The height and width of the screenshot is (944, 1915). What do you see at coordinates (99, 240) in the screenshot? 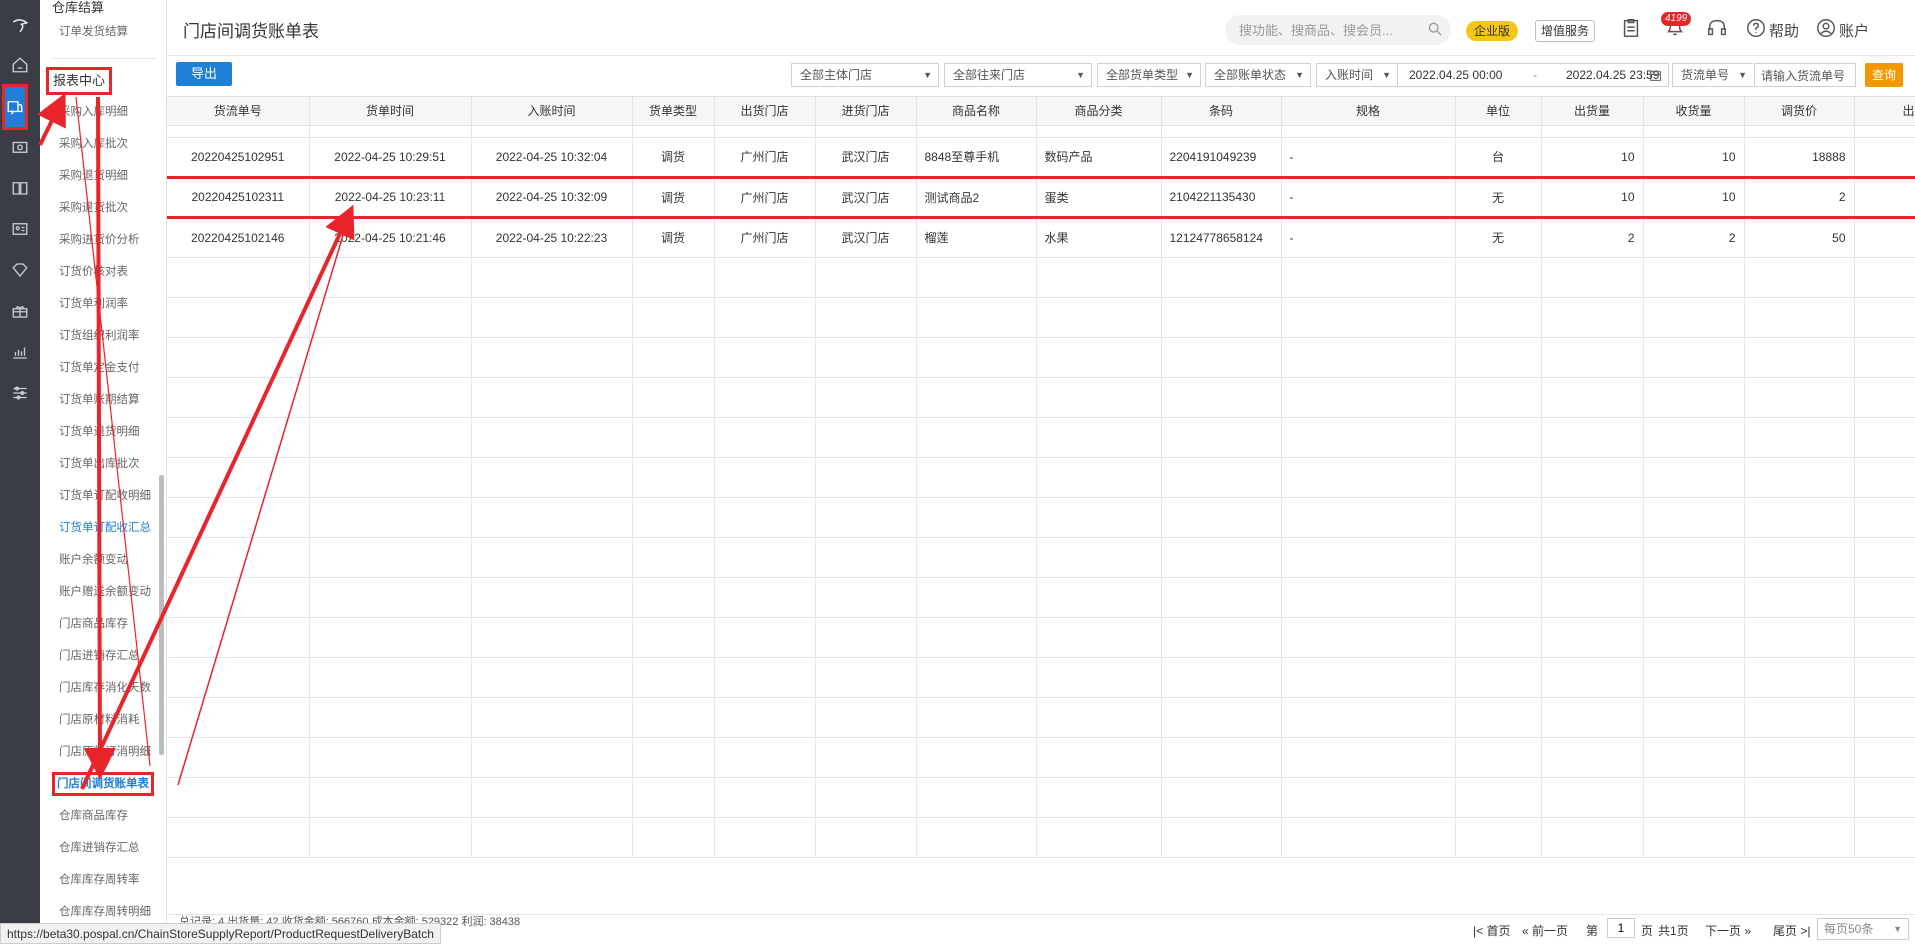
I see `sidebar-item: 采购进货价分析` at bounding box center [99, 240].